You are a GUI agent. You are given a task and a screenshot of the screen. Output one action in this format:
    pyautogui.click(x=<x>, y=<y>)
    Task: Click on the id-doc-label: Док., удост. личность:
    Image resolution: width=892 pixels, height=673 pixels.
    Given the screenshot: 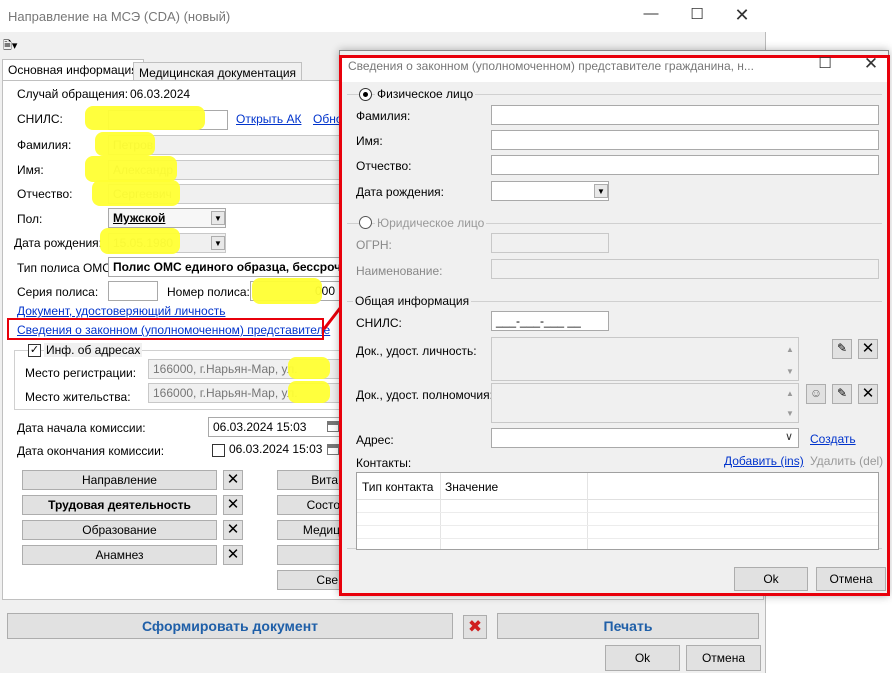 What is the action you would take?
    pyautogui.click(x=416, y=351)
    